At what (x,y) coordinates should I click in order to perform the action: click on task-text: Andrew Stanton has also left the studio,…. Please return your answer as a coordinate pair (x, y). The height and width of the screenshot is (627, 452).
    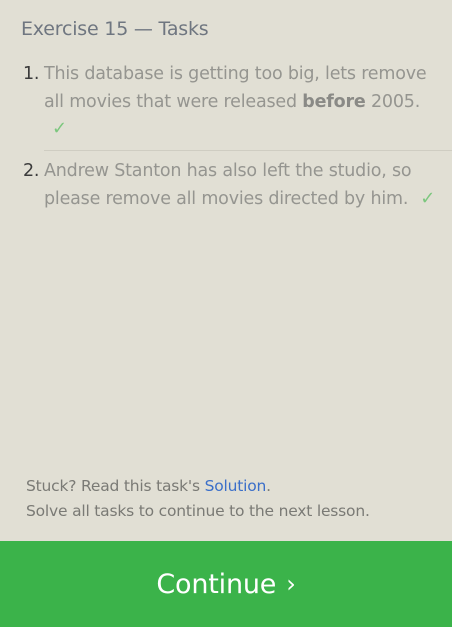
    Looking at the image, I should click on (228, 185).